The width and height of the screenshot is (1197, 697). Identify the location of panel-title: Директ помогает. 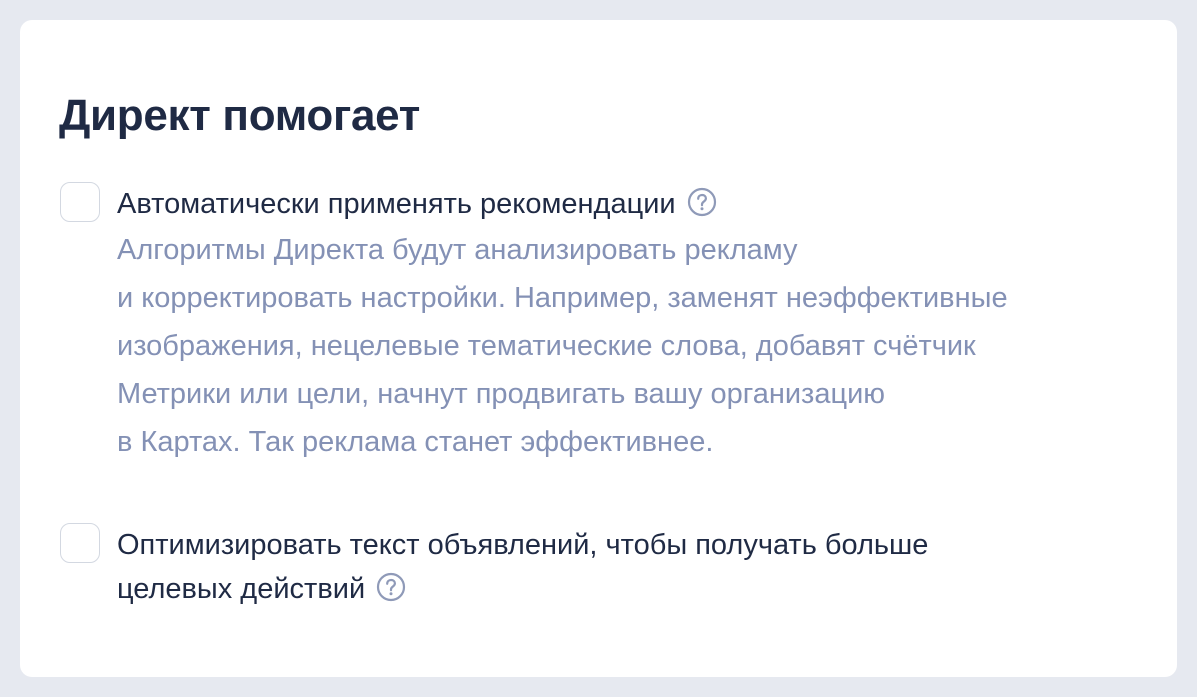
(239, 115).